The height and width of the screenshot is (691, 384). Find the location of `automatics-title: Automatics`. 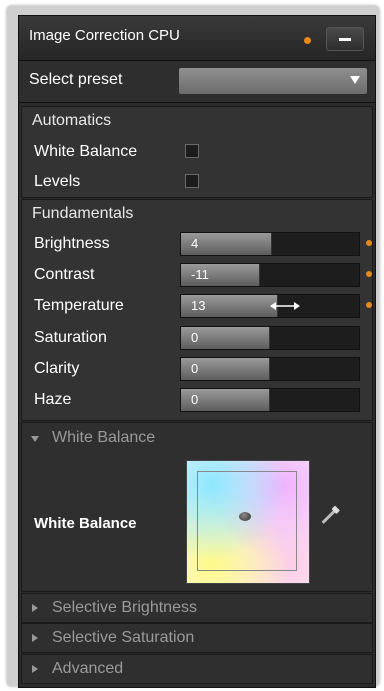

automatics-title: Automatics is located at coordinates (72, 120).